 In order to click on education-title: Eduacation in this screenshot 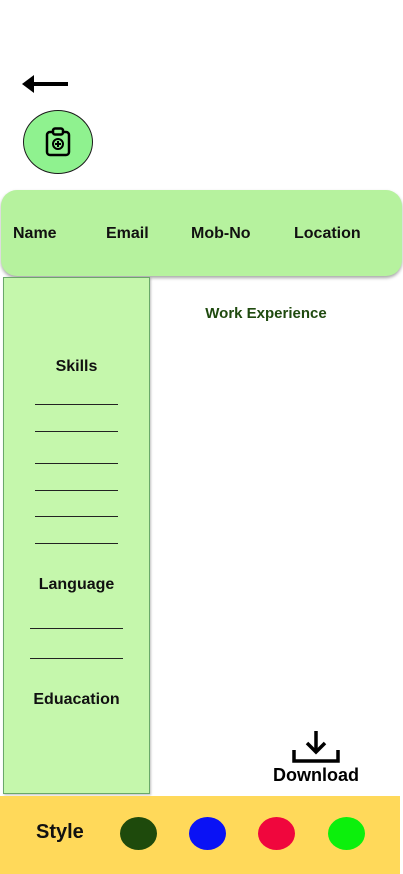, I will do `click(76, 699)`.